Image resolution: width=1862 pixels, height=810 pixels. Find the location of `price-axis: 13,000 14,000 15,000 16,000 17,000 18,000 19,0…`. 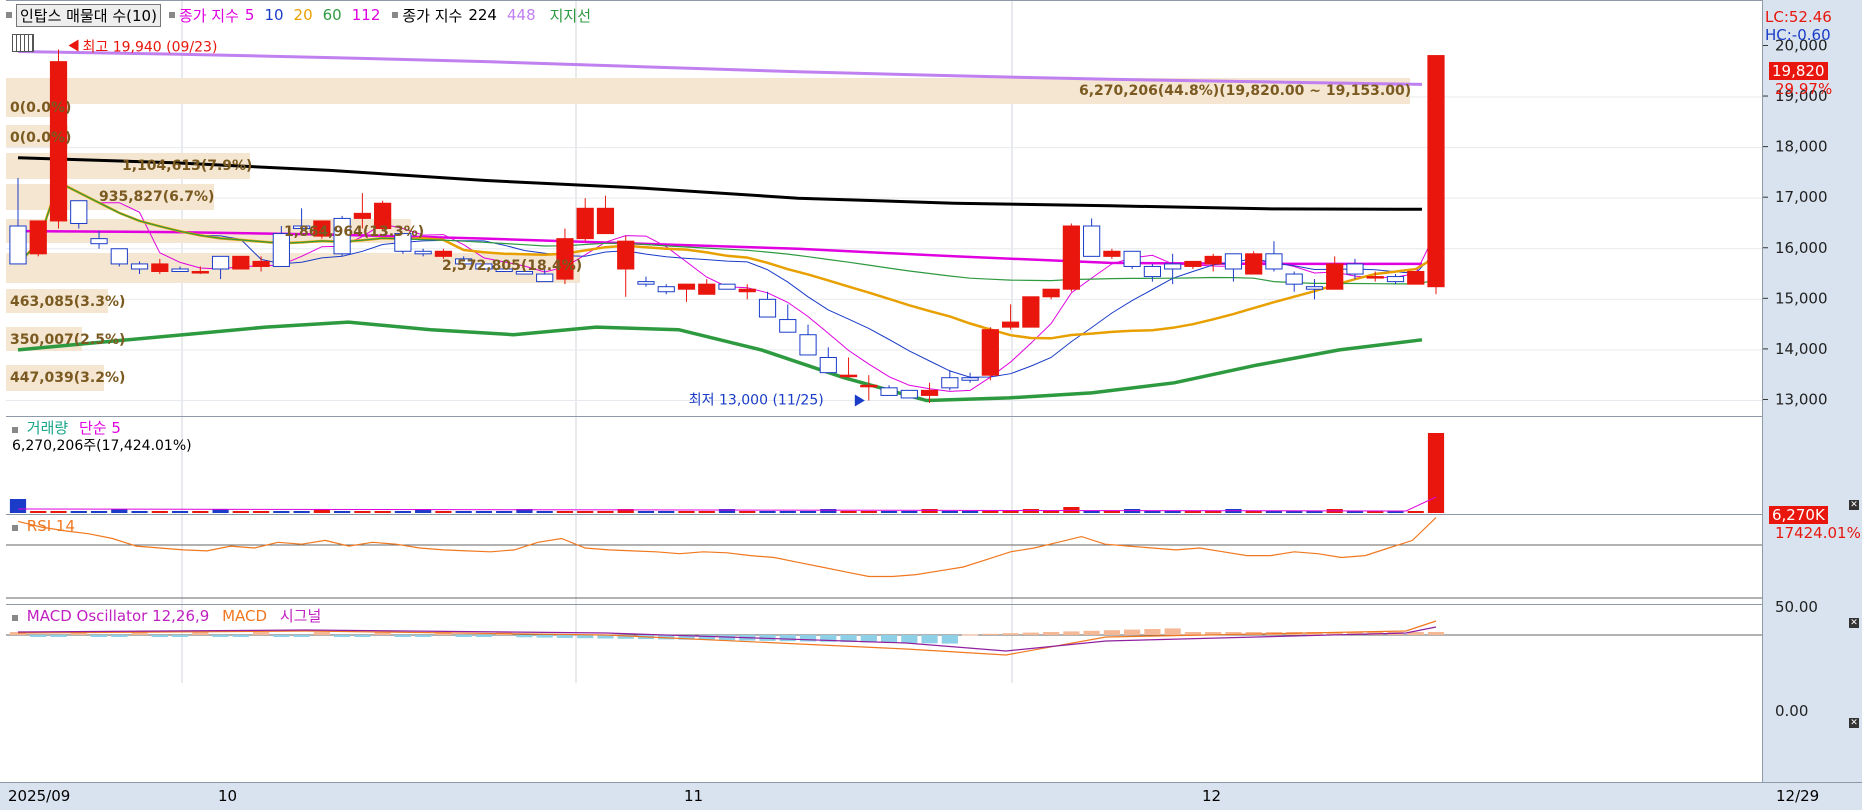

price-axis: 13,000 14,000 15,000 16,000 17,000 18,000 19,0… is located at coordinates (1812, 391).